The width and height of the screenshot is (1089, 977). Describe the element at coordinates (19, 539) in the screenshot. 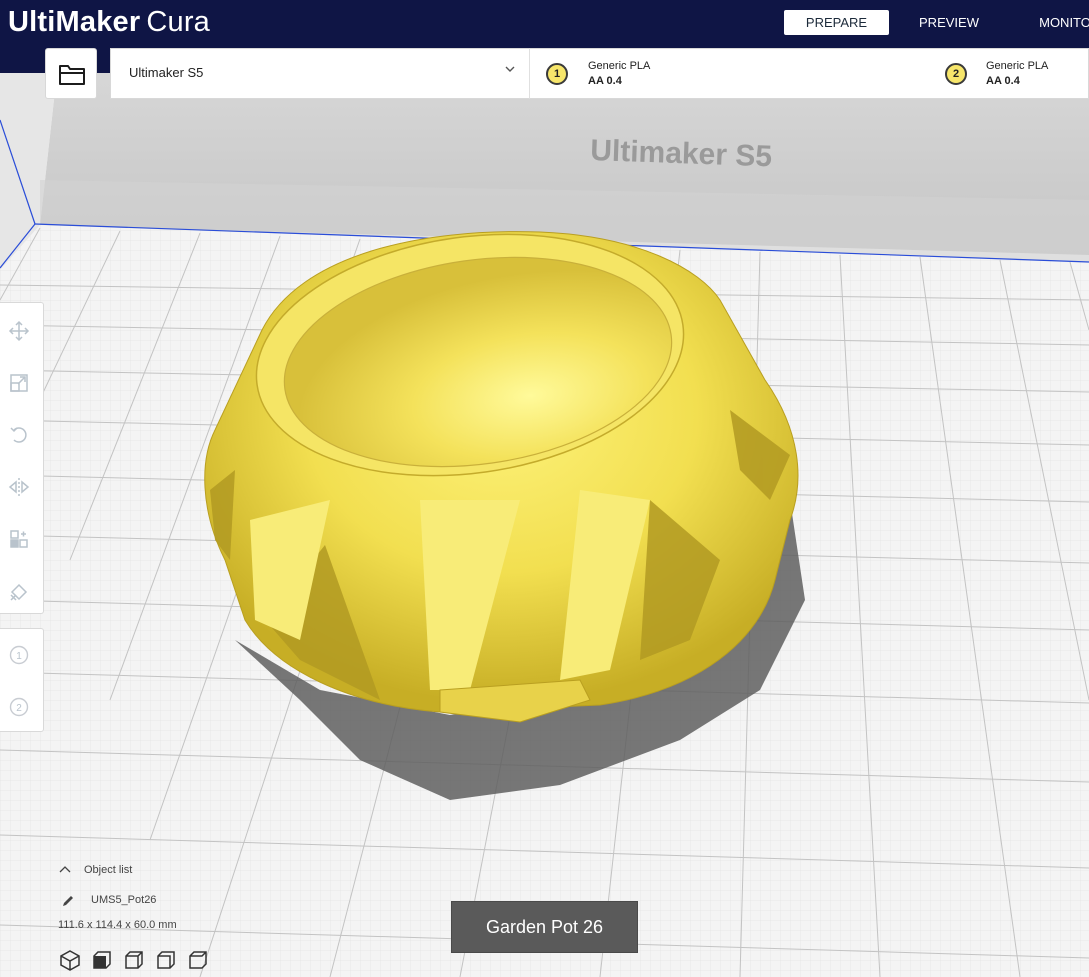

I see `per-model-settings-icon` at that location.